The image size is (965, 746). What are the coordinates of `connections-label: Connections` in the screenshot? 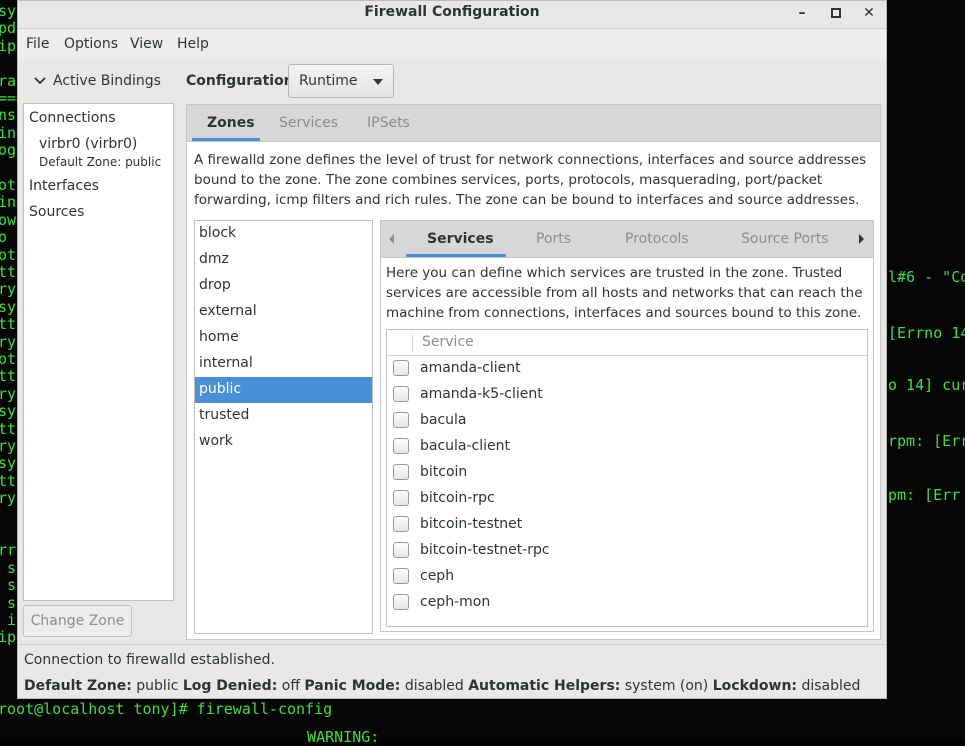 It's located at (72, 118).